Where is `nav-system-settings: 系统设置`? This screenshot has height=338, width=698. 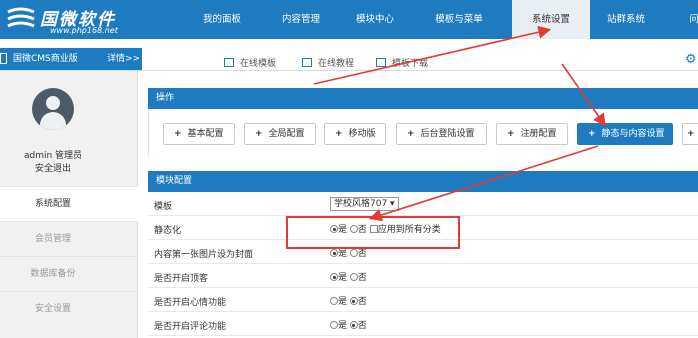 nav-system-settings: 系统设置 is located at coordinates (551, 19).